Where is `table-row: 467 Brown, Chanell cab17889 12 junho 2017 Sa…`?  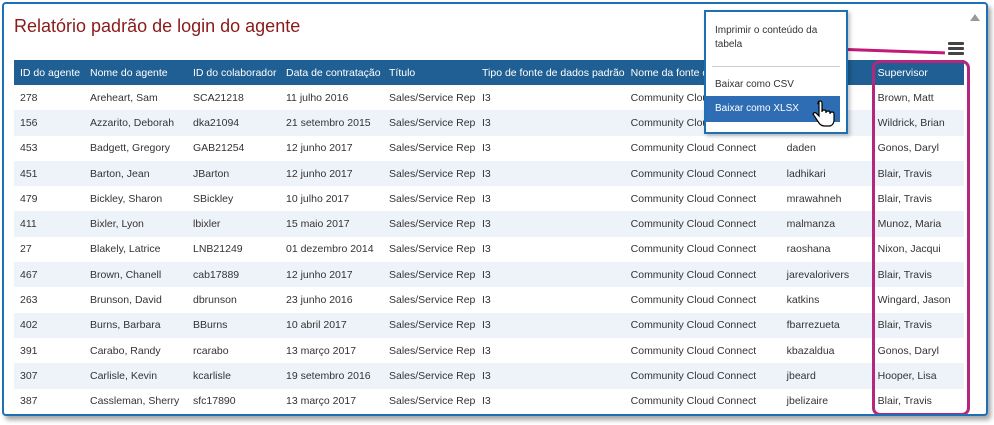 table-row: 467 Brown, Chanell cab17889 12 junho 2017 Sa… is located at coordinates (489, 275).